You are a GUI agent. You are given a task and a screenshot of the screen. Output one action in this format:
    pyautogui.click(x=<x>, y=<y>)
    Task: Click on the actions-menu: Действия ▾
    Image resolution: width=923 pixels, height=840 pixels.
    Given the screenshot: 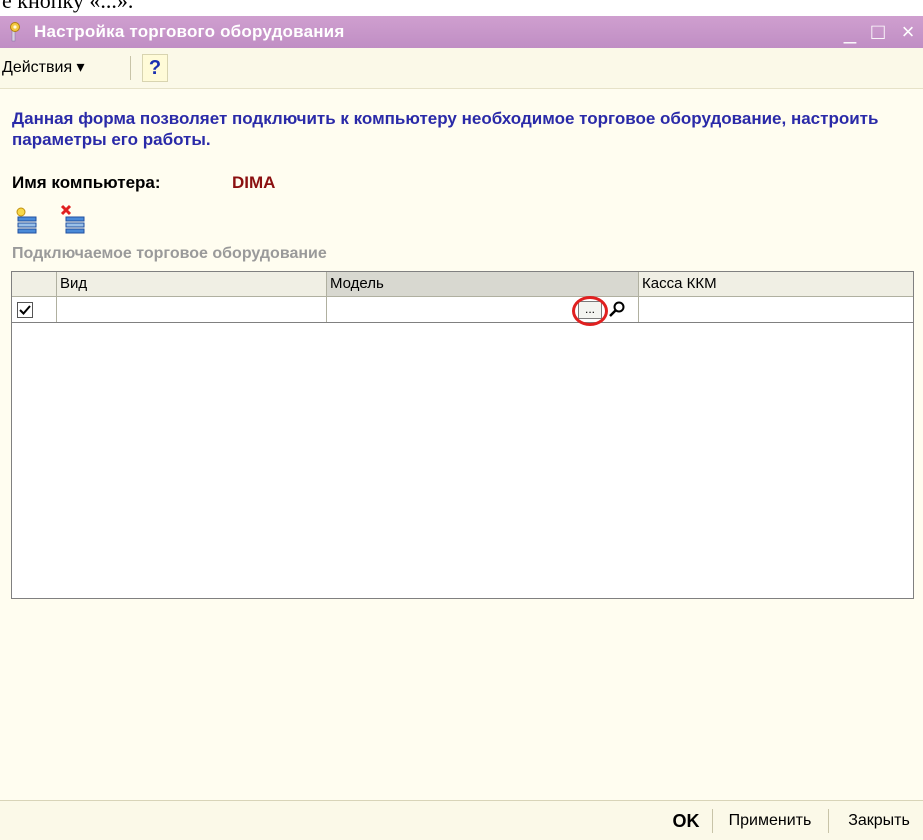 What is the action you would take?
    pyautogui.click(x=44, y=68)
    